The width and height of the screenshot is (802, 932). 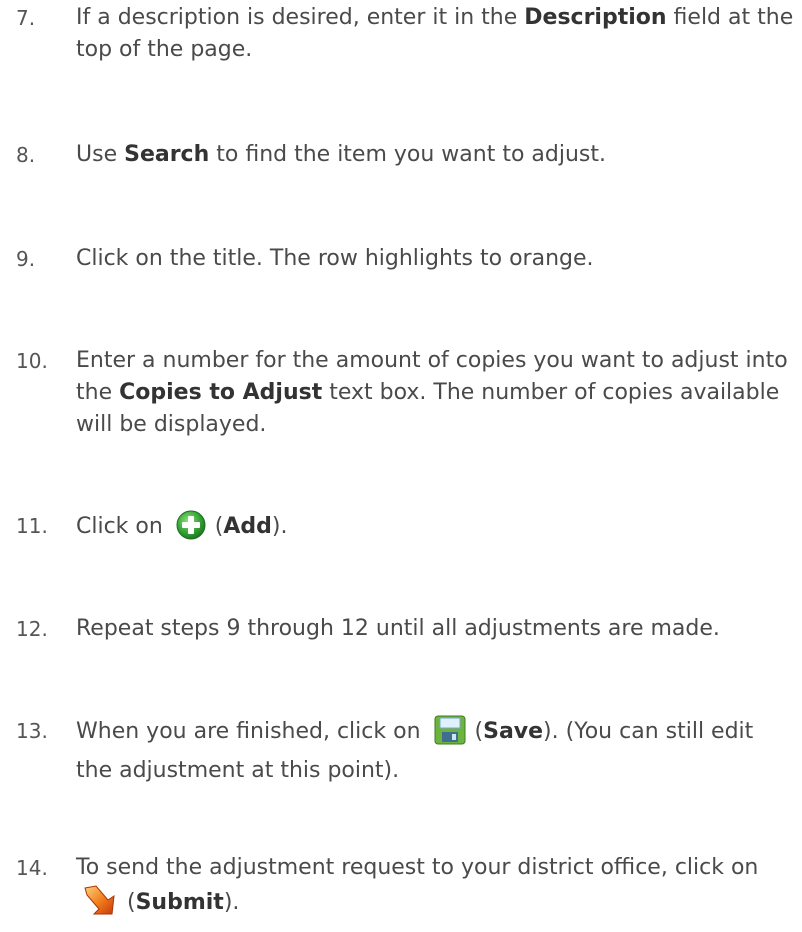 I want to click on step-number: 10., so click(x=32, y=361).